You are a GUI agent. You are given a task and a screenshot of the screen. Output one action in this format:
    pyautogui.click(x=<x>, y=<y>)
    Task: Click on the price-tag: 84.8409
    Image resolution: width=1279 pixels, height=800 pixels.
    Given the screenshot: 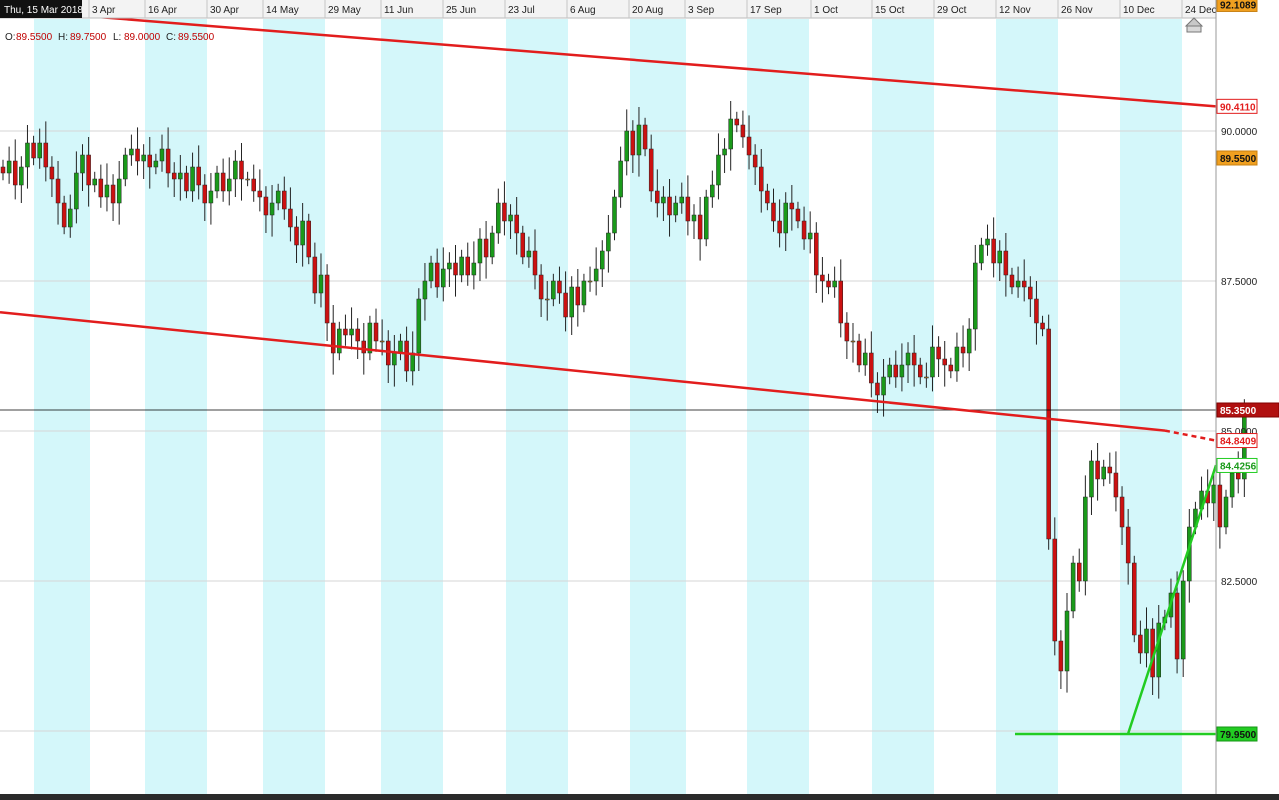 What is the action you would take?
    pyautogui.click(x=1237, y=441)
    